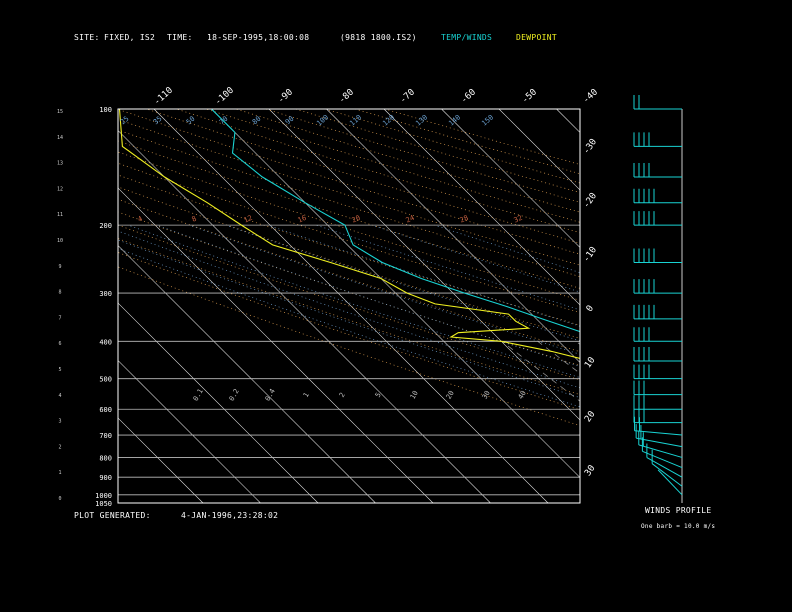 Image resolution: width=792 pixels, height=612 pixels. Describe the element at coordinates (60, 138) in the screenshot. I see `height-km-label: 14` at that location.